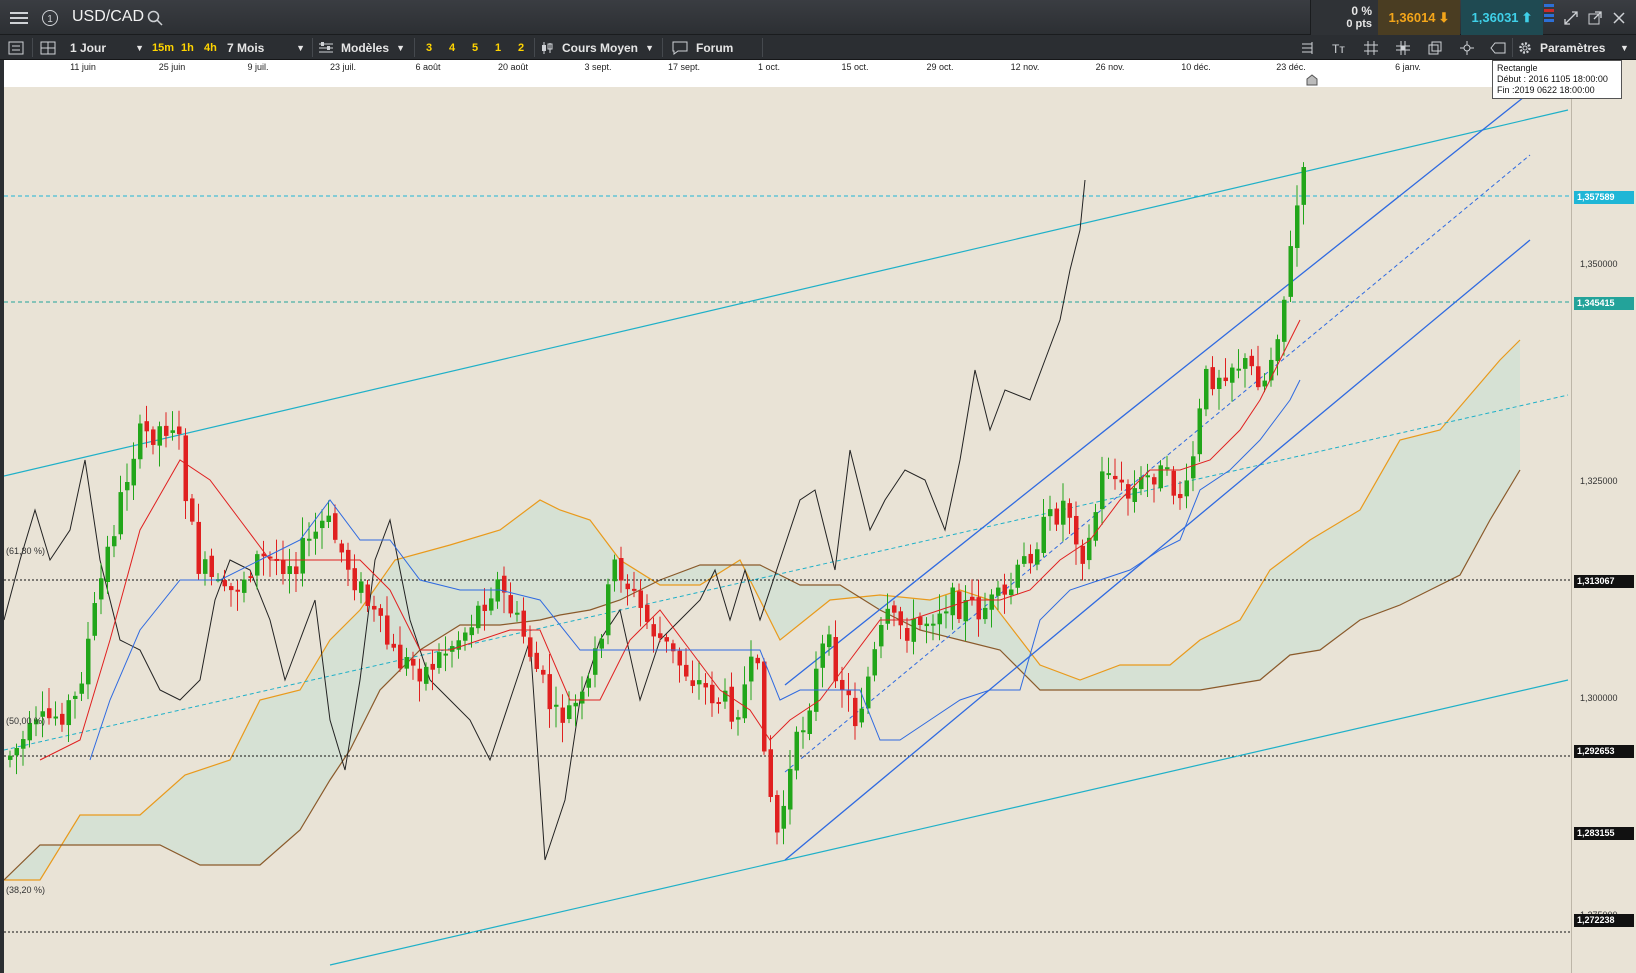 This screenshot has height=973, width=1636. I want to click on chat-icon, so click(680, 47).